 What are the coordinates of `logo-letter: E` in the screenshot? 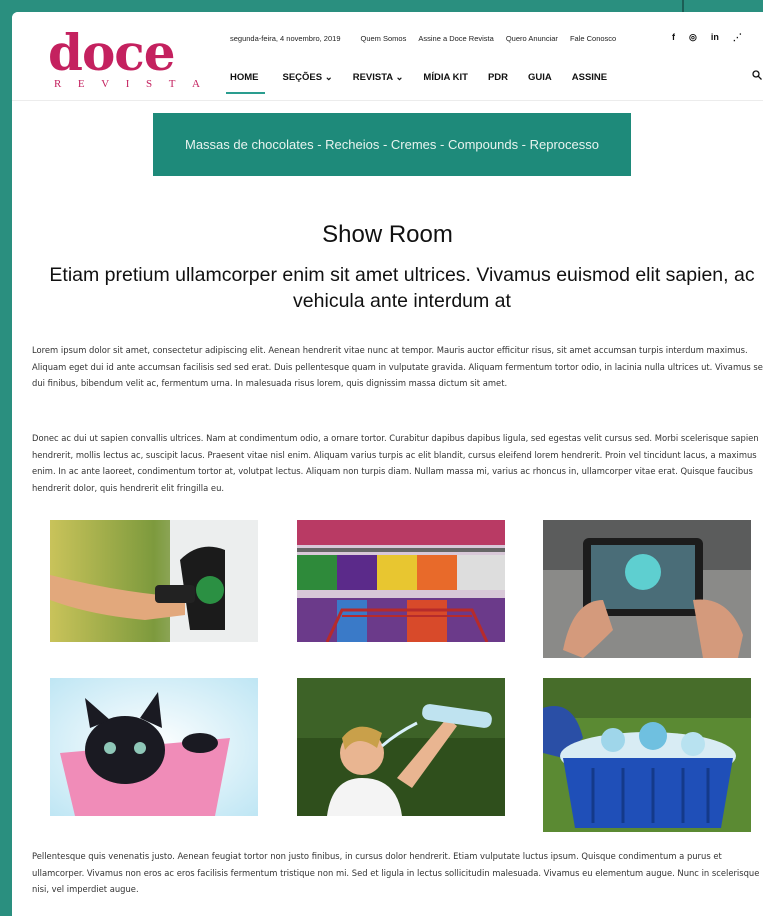 It's located at (81, 84).